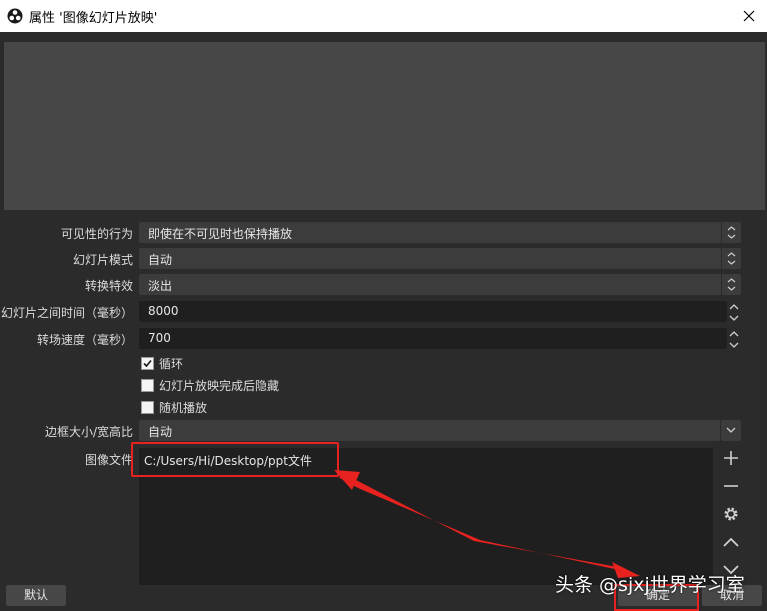 The image size is (767, 611). What do you see at coordinates (650, 585) in the screenshot?
I see `watermark: 头条 @sjxj世界学习室` at bounding box center [650, 585].